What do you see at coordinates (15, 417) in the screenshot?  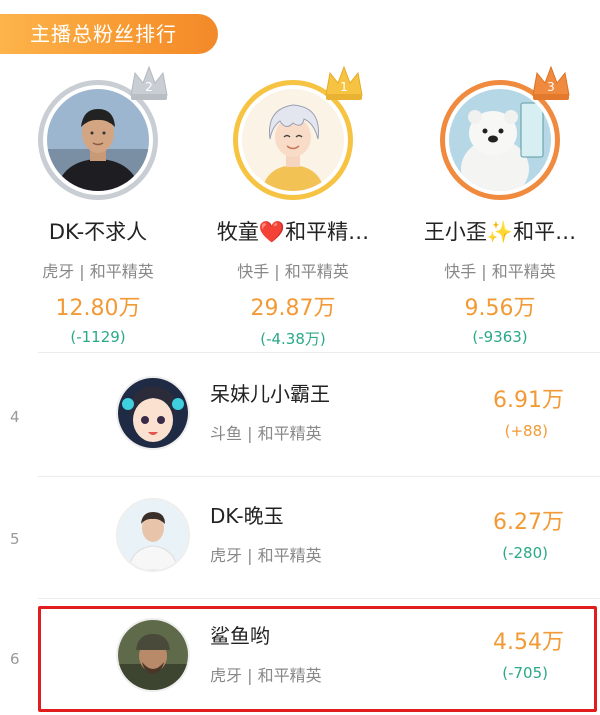 I see `rank-number: 4` at bounding box center [15, 417].